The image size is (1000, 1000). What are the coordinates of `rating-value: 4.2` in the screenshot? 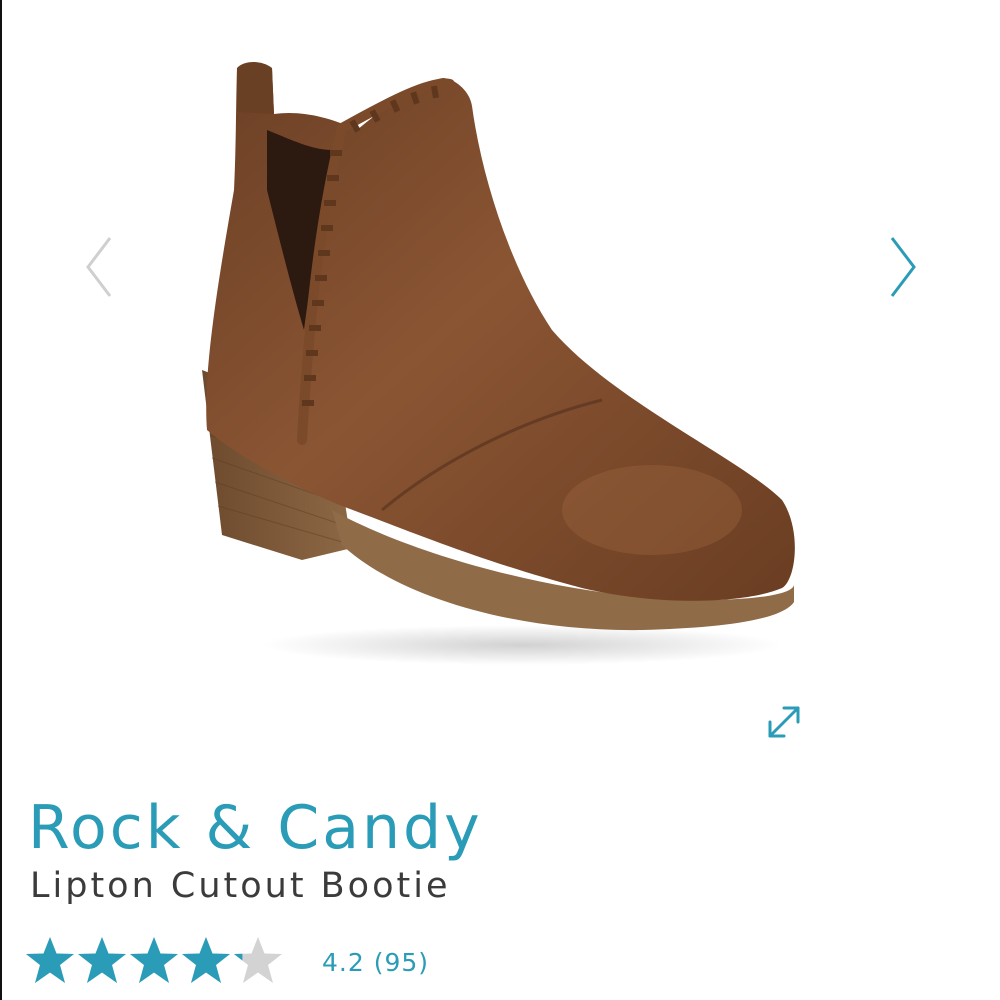 It's located at (343, 962).